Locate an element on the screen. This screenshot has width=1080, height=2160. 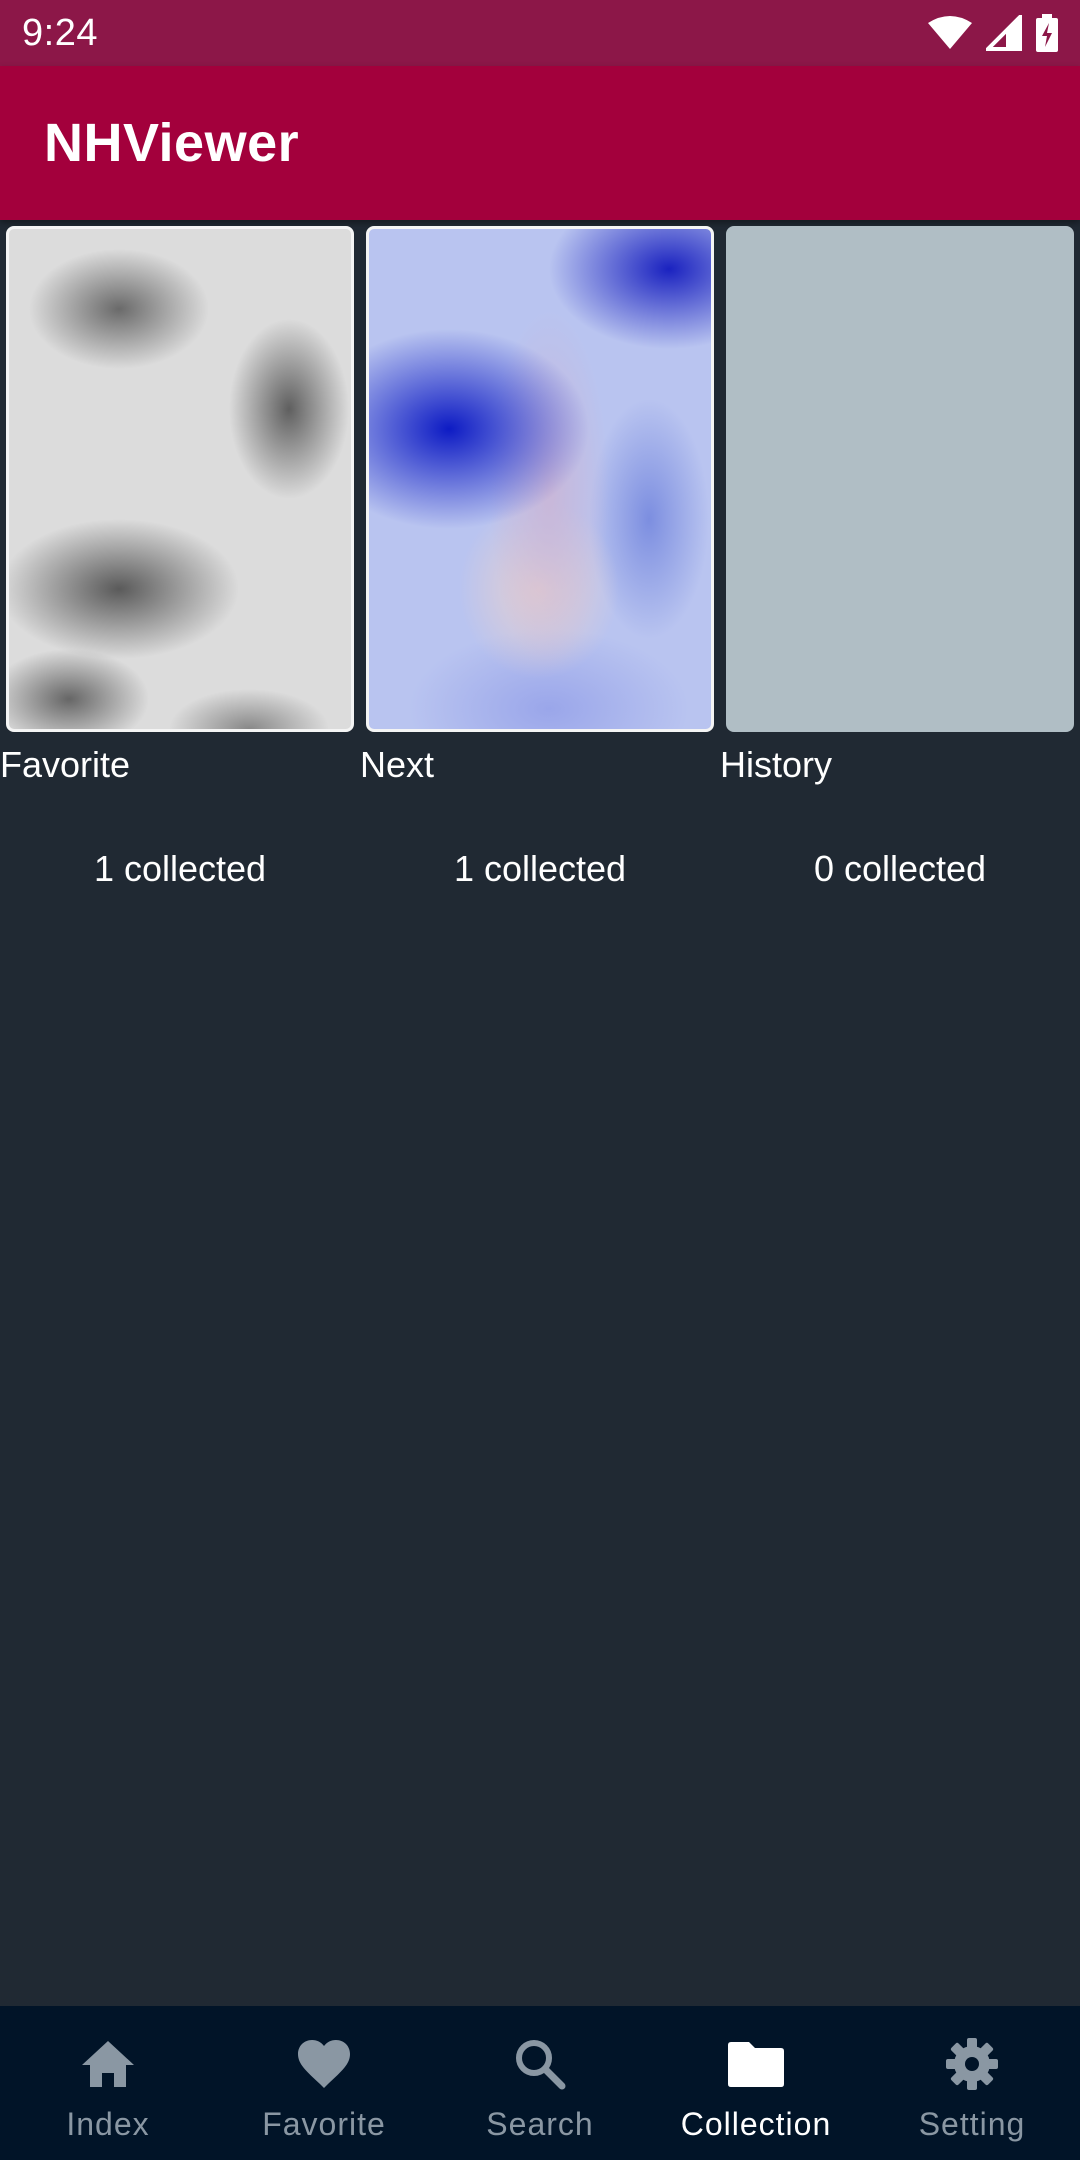
collection-thumbnail-placeholder is located at coordinates (900, 479).